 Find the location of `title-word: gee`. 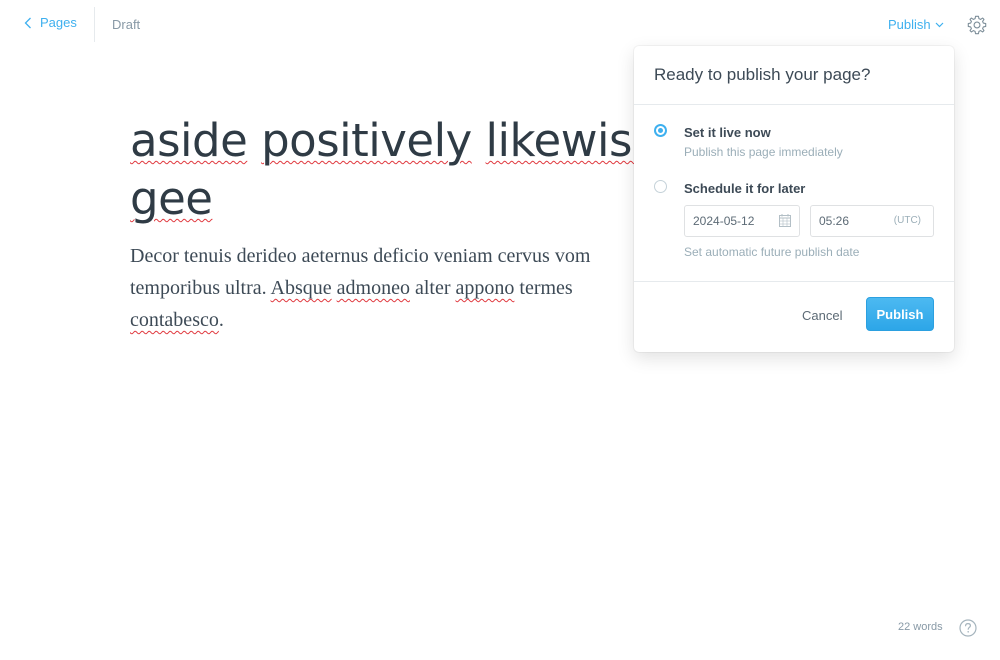

title-word: gee is located at coordinates (171, 198).